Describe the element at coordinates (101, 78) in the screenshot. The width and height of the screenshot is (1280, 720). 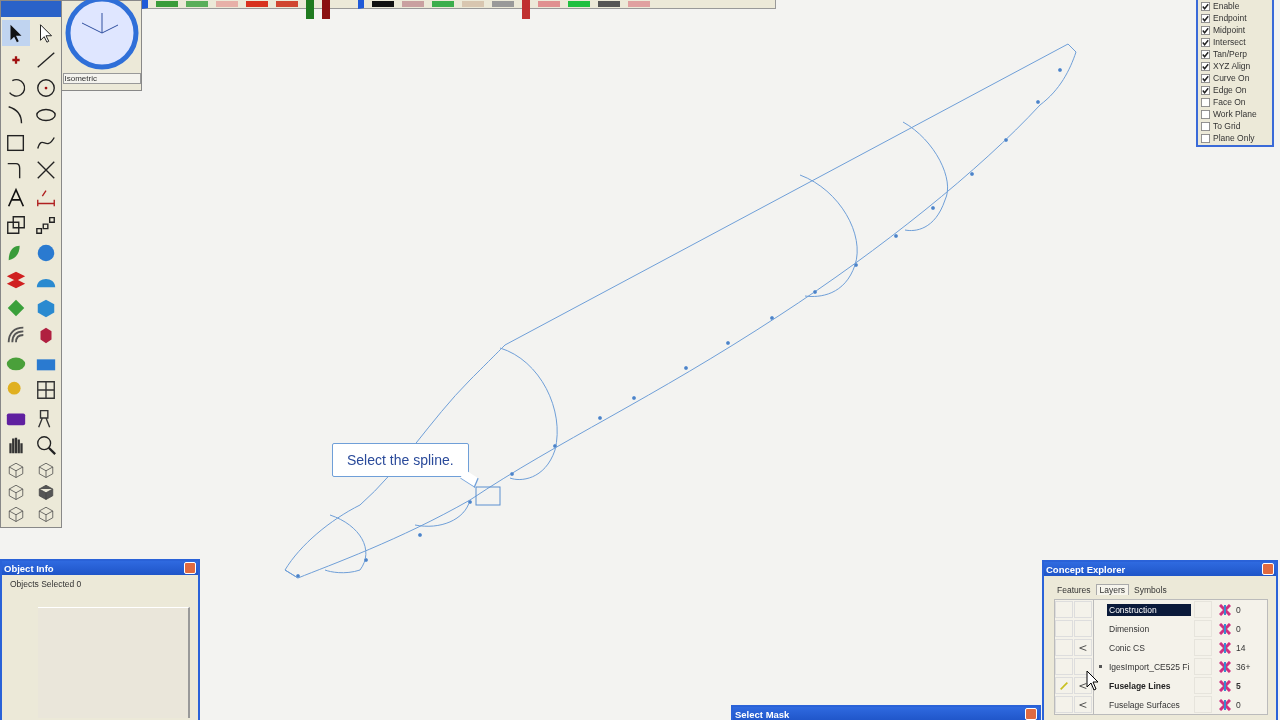
I see `view-field: Isometric` at that location.